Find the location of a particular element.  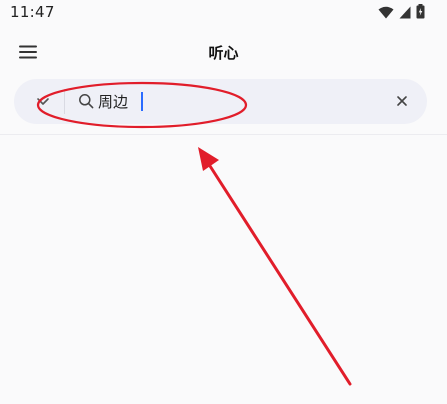

search-input is located at coordinates (223, 101).